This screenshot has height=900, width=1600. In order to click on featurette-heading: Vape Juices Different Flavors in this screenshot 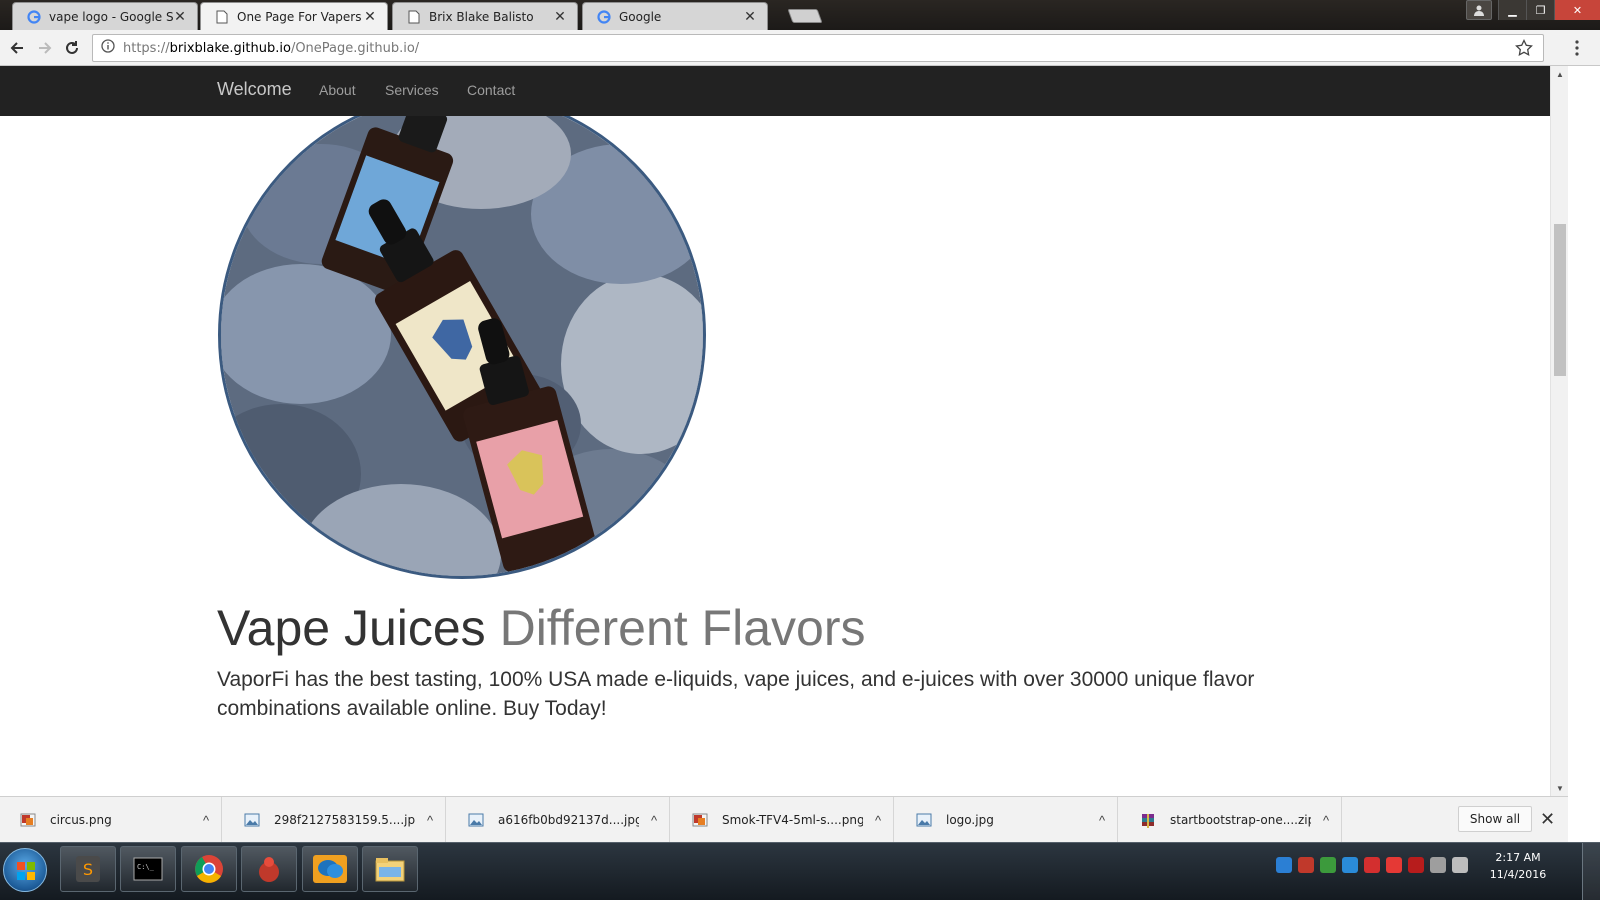, I will do `click(541, 628)`.